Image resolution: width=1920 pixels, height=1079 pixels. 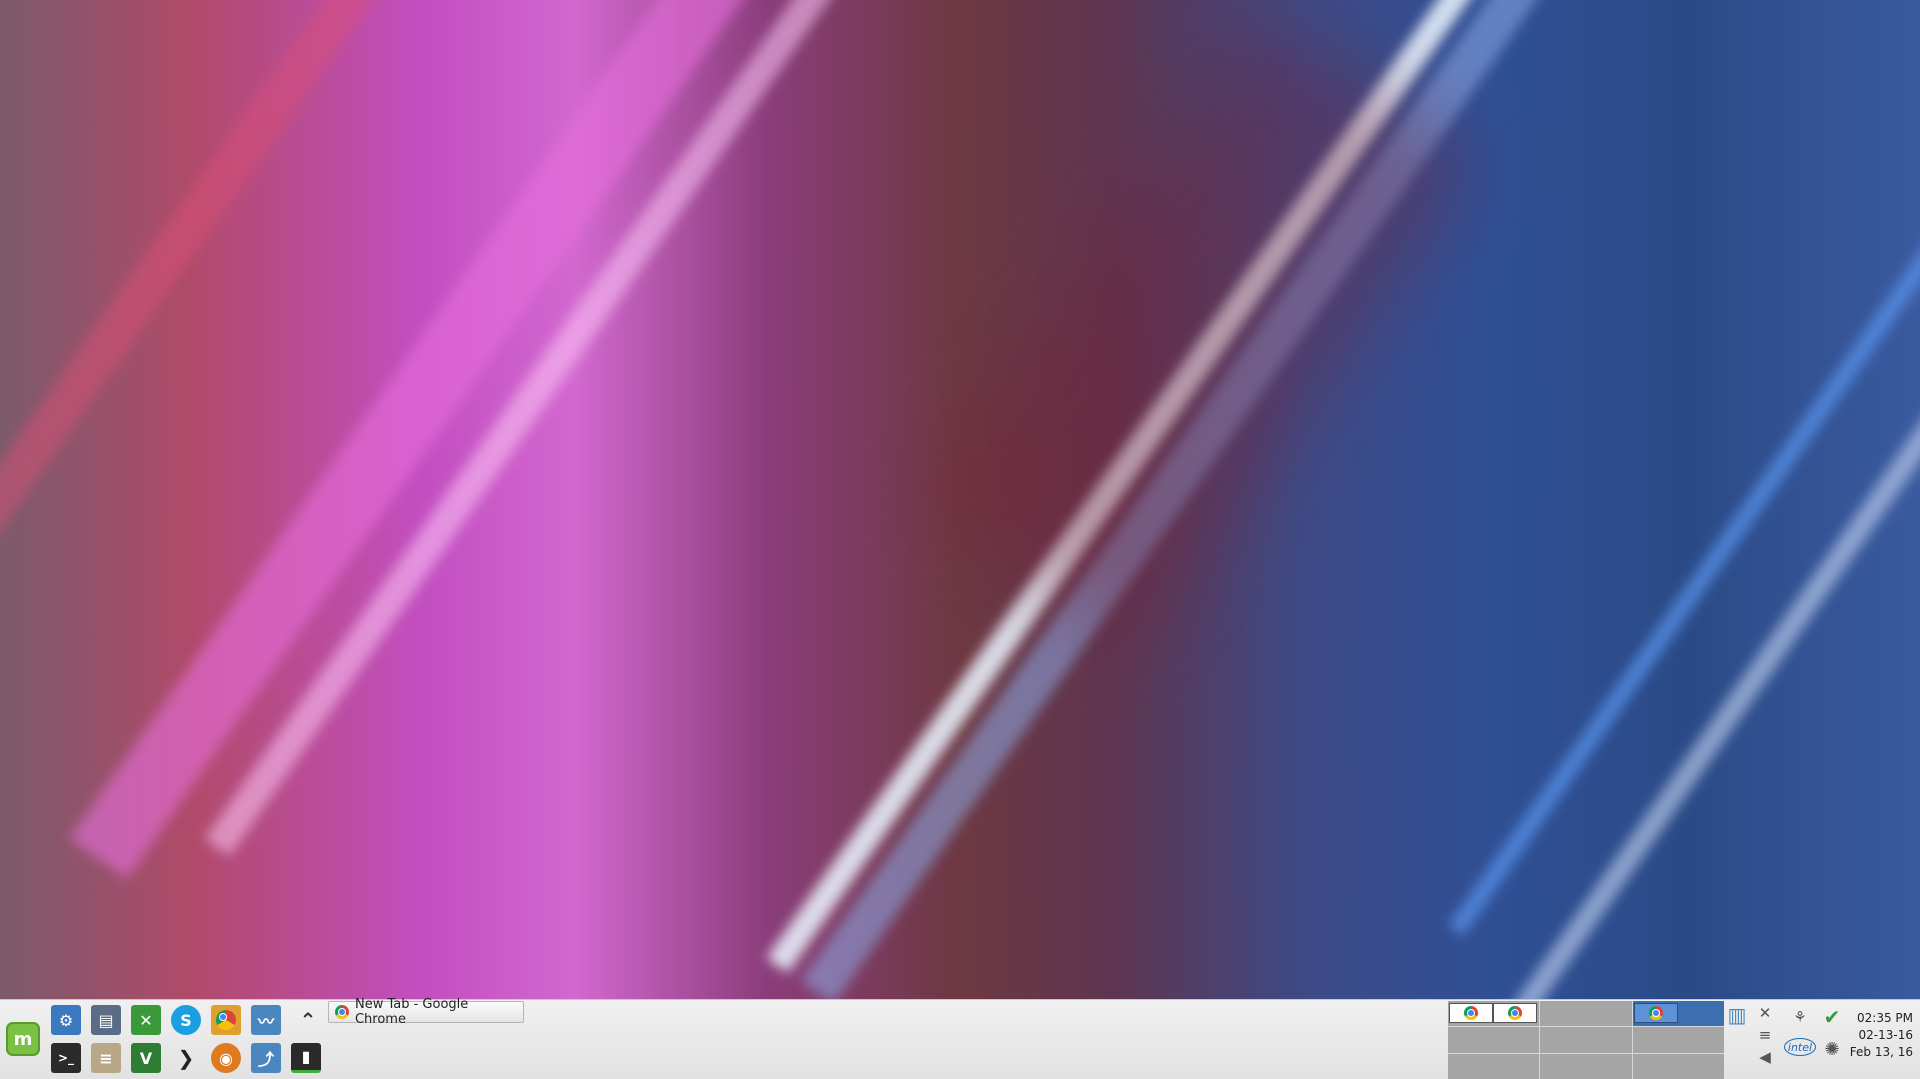 What do you see at coordinates (106, 1020) in the screenshot?
I see `file-manager-icon: ▤` at bounding box center [106, 1020].